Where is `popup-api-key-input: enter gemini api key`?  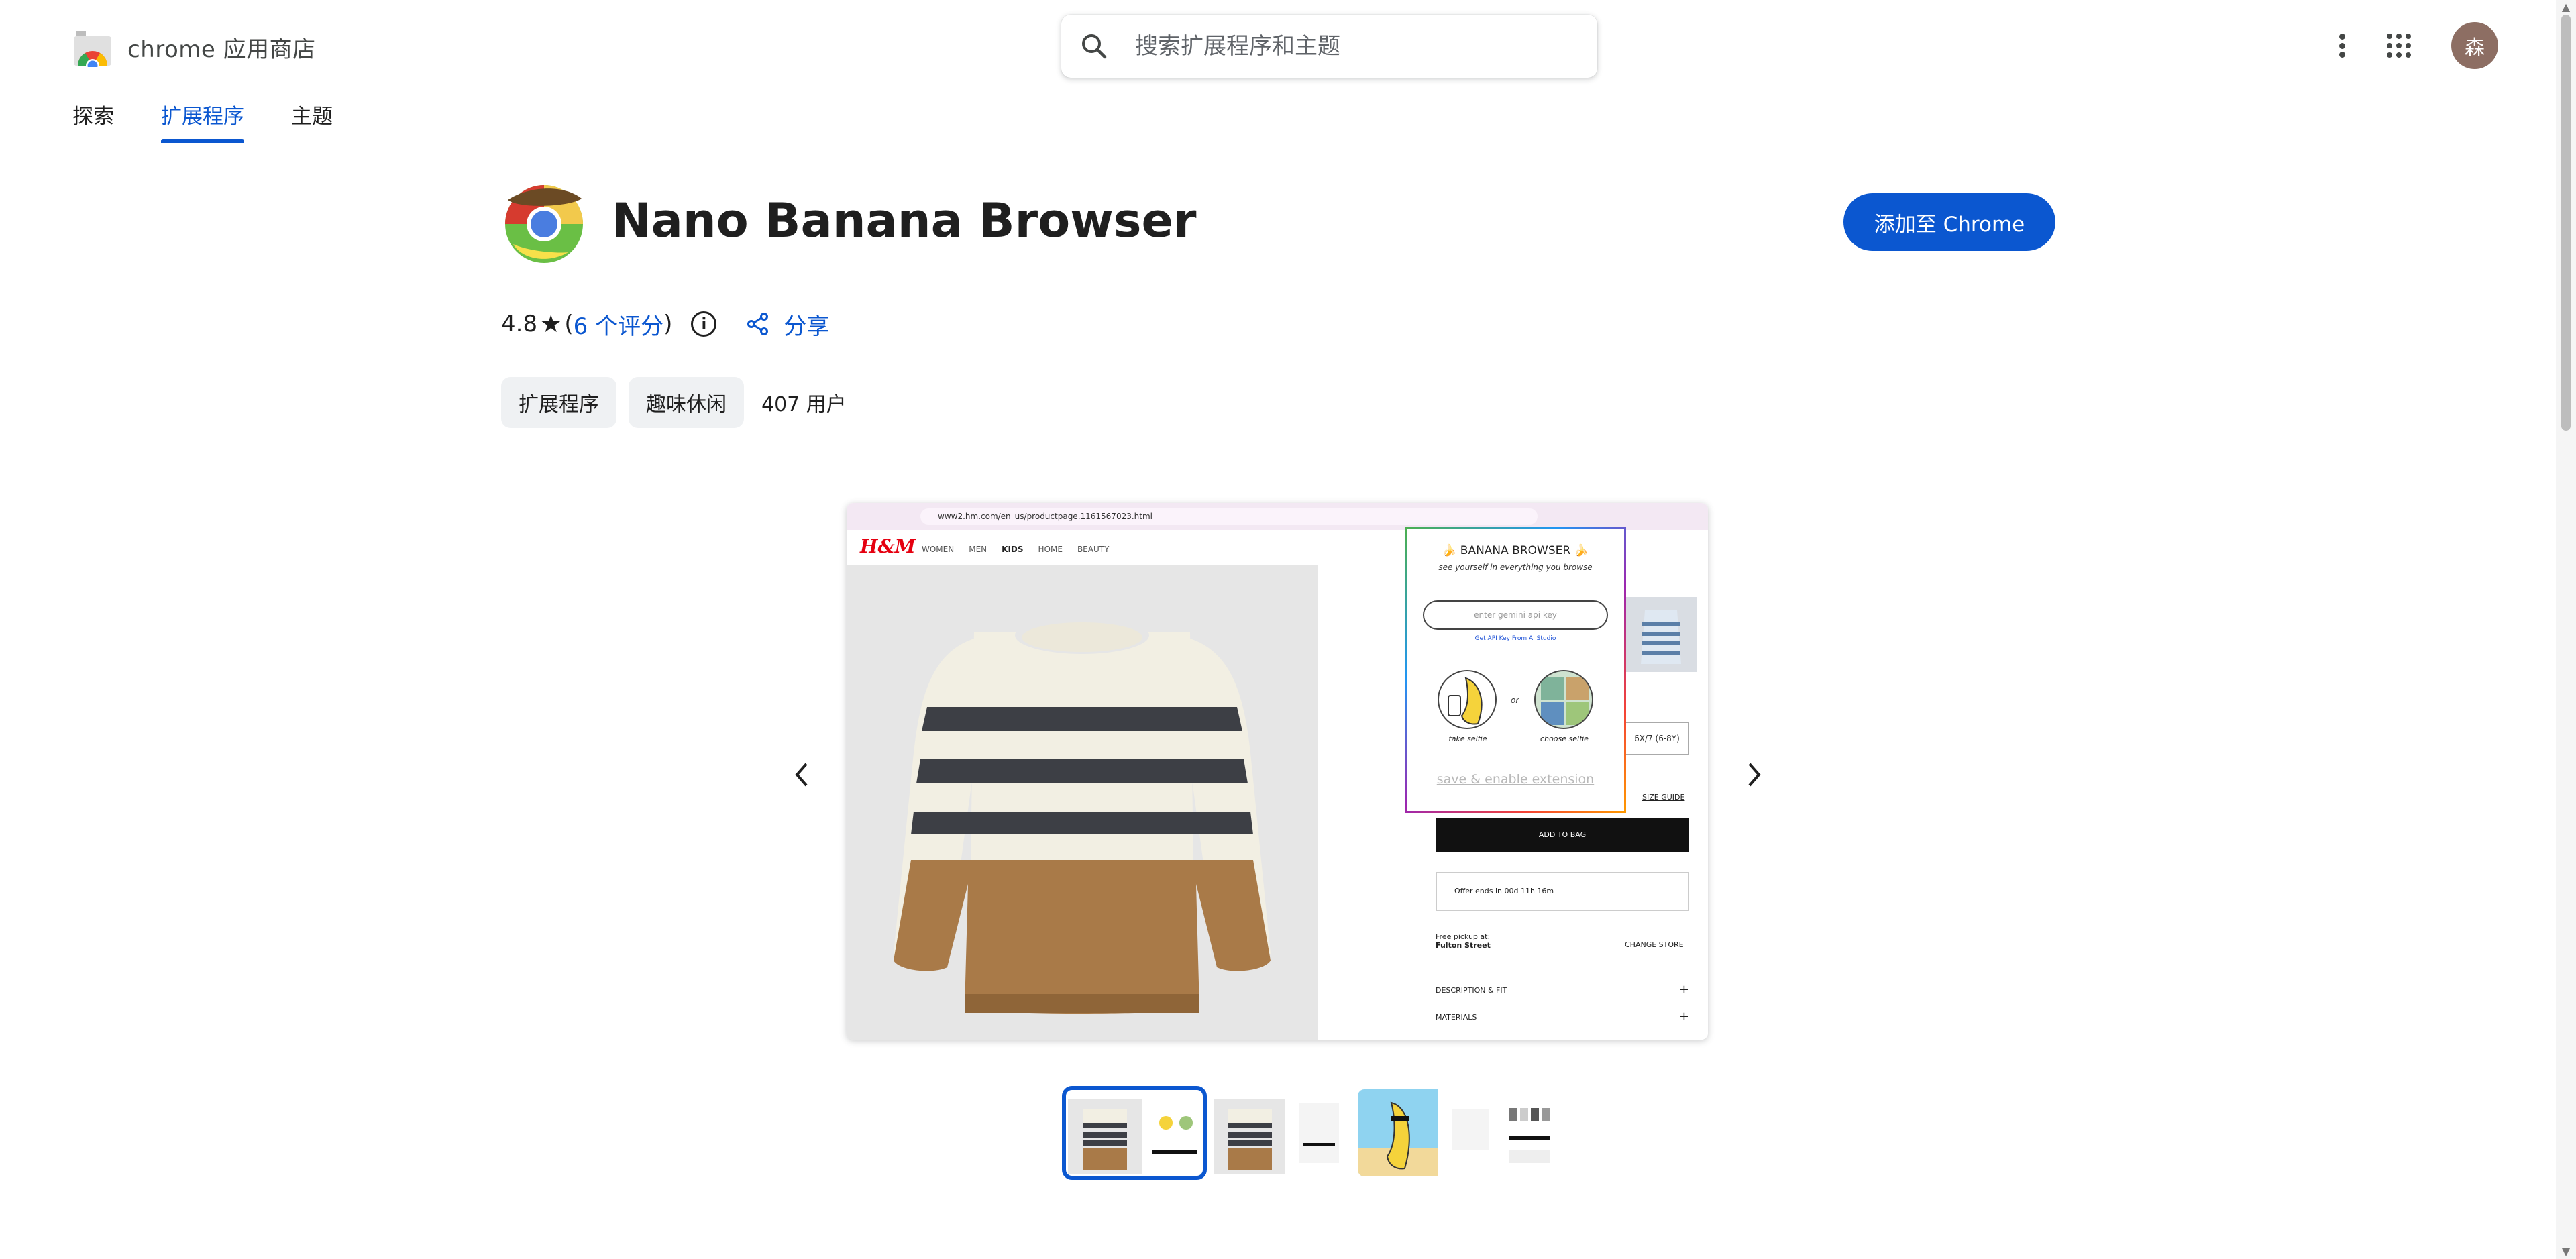
popup-api-key-input: enter gemini api key is located at coordinates (1515, 615).